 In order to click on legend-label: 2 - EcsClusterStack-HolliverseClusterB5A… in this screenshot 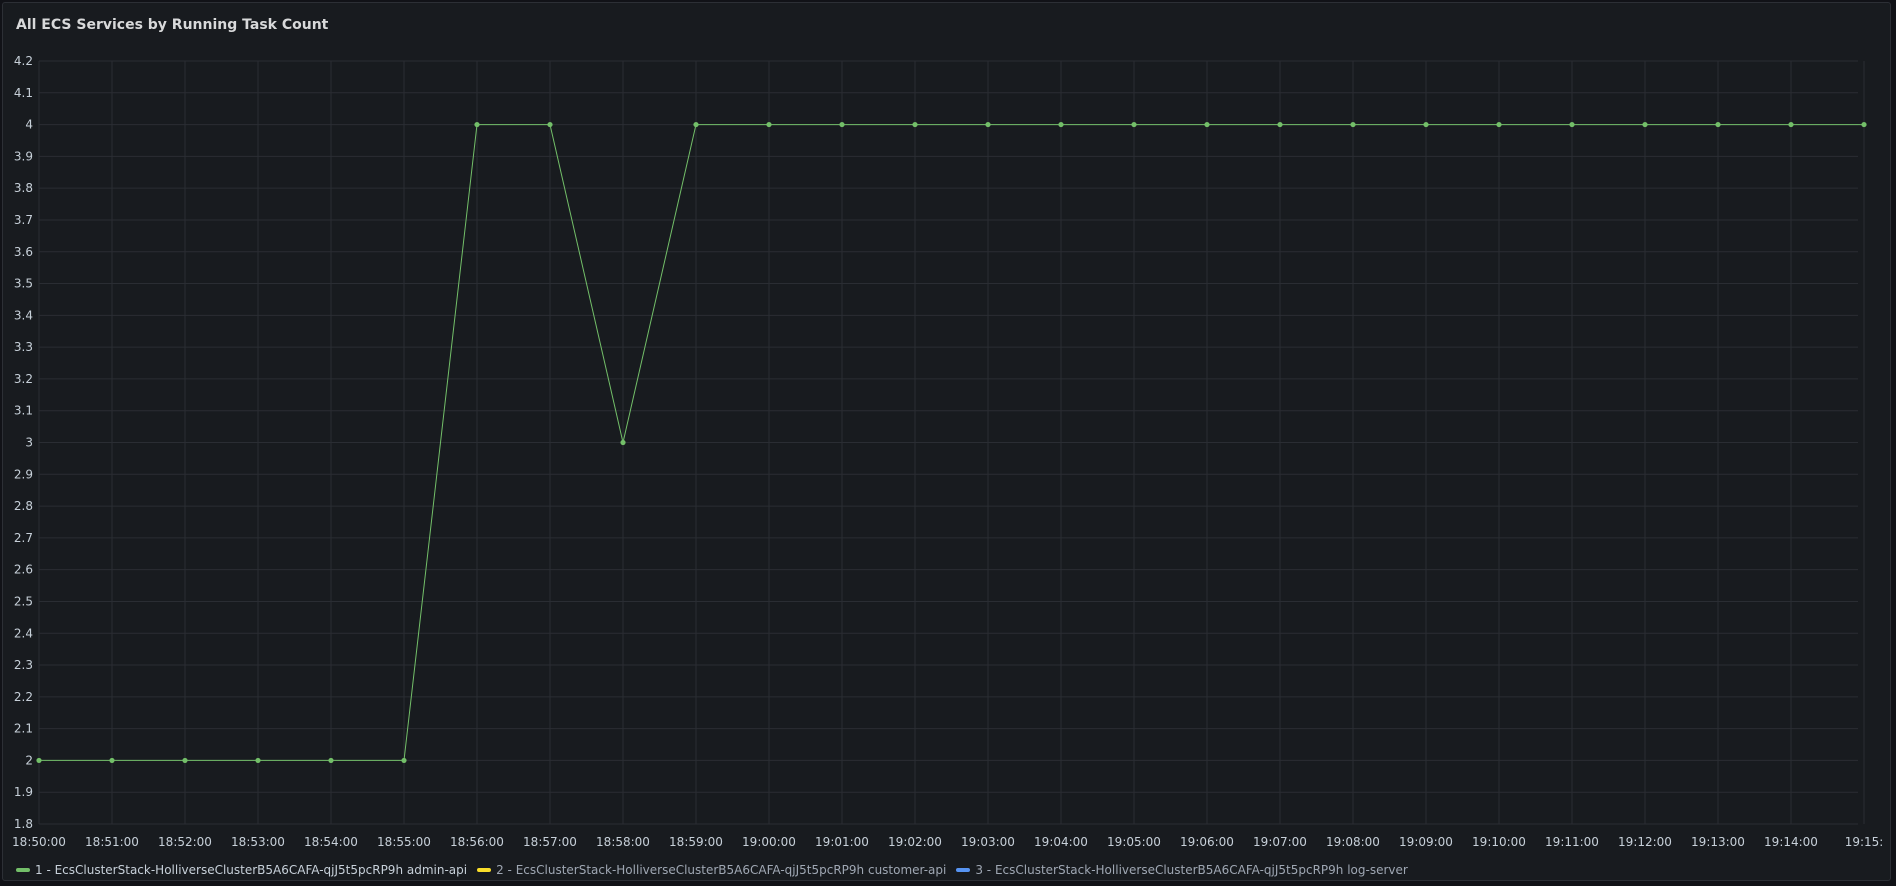, I will do `click(721, 870)`.